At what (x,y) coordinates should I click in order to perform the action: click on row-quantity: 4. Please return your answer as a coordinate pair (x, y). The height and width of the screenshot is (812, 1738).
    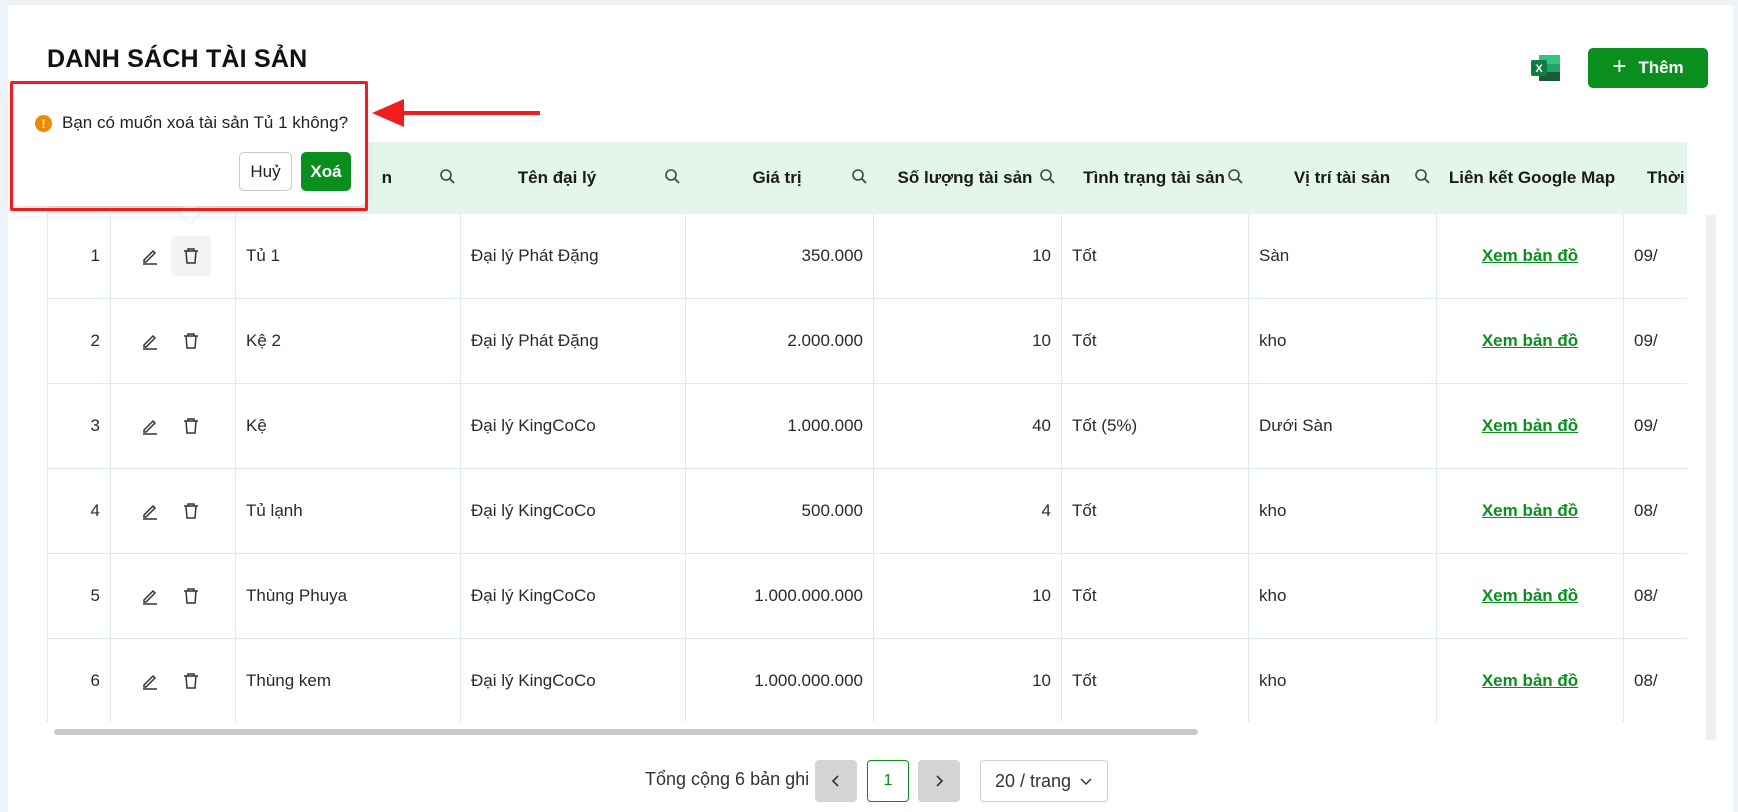
    Looking at the image, I should click on (967, 511).